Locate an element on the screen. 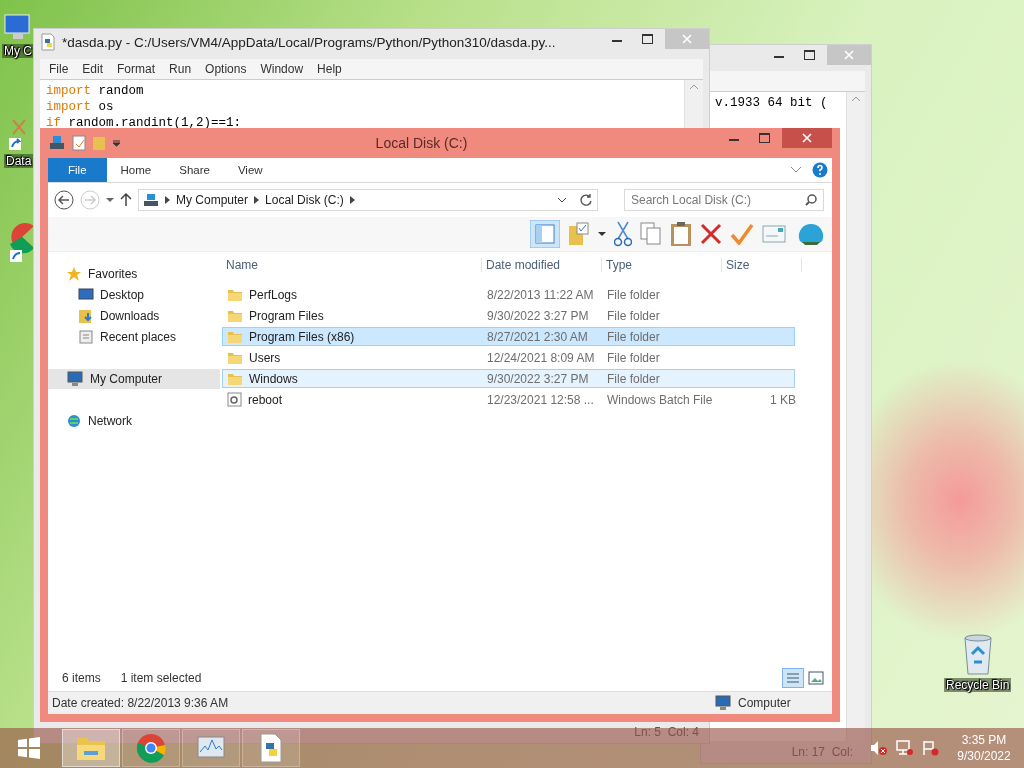  delete-icon is located at coordinates (711, 234).